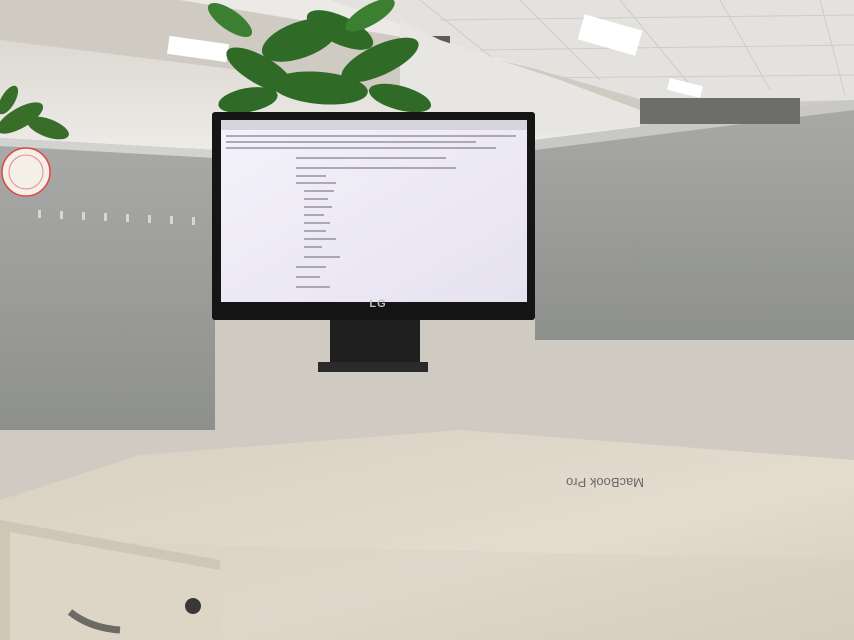 The image size is (854, 640). Describe the element at coordinates (198, 49) in the screenshot. I see `ceiling-light` at that location.